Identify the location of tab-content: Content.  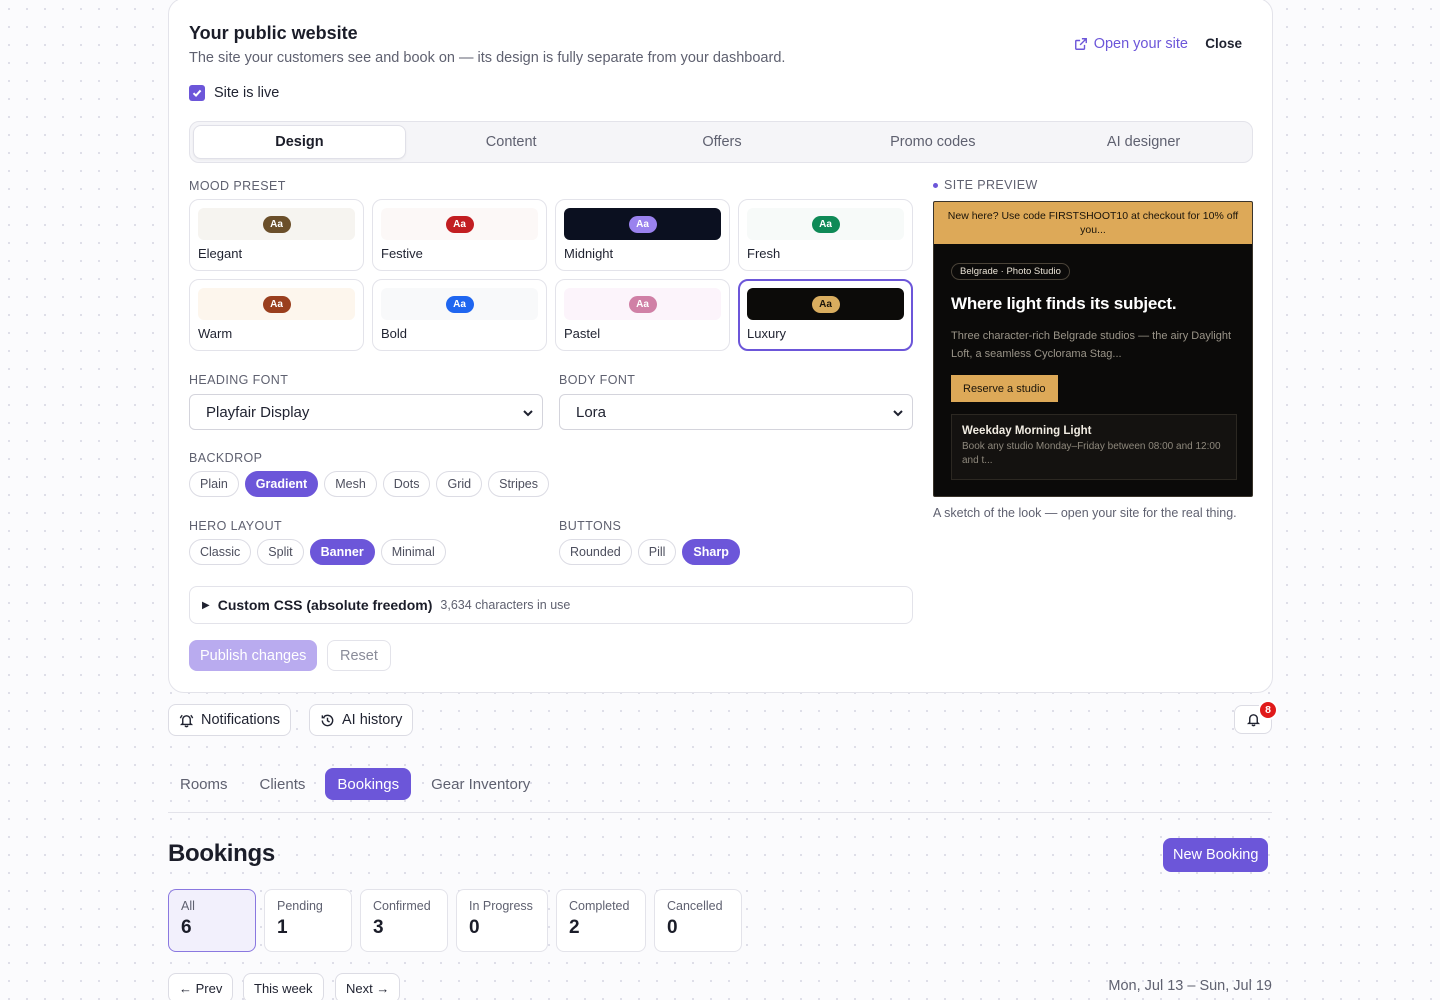
(511, 142).